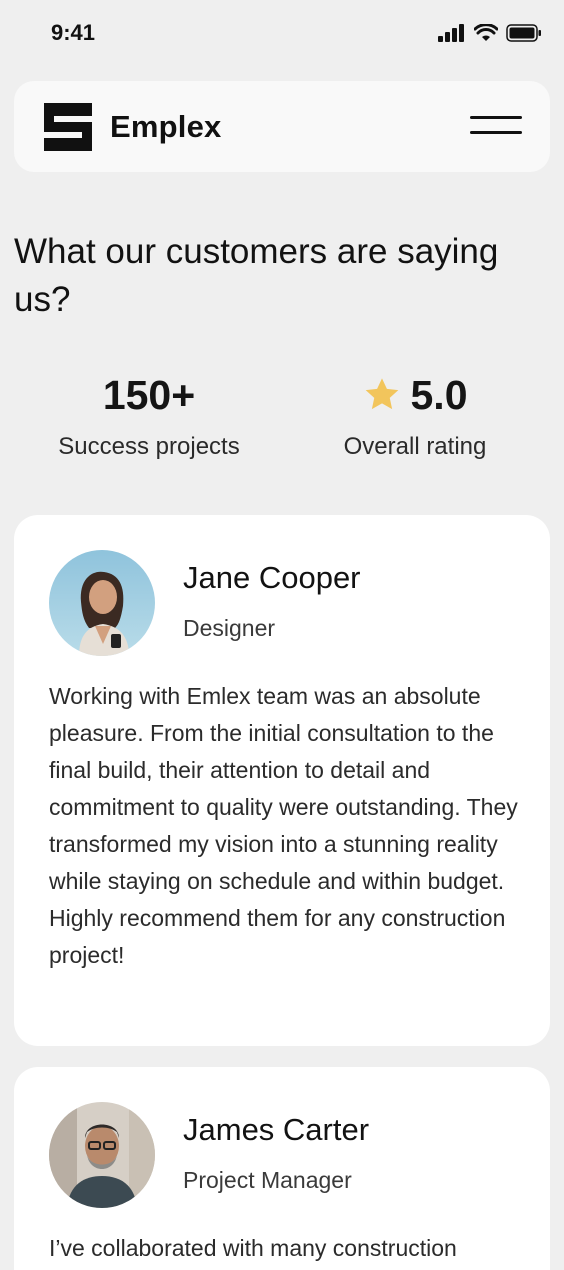  Describe the element at coordinates (282, 126) in the screenshot. I see `app-header: Emplex` at that location.